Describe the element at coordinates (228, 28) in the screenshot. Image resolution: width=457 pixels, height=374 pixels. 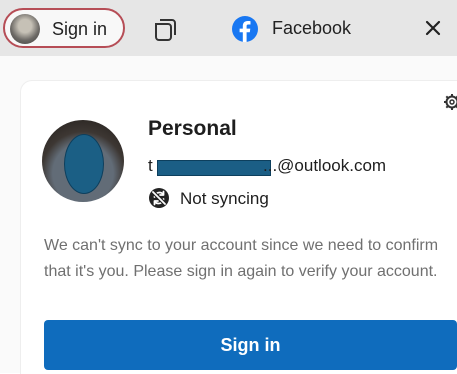
I see `tab-bar: Sign in Facebook` at that location.